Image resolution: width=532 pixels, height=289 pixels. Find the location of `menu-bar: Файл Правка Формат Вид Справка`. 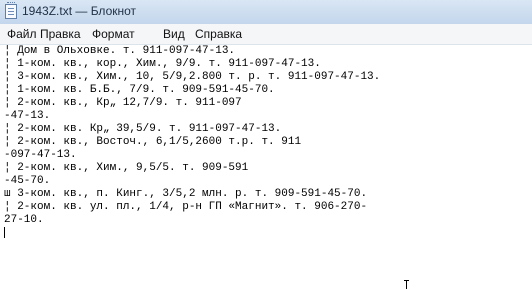

menu-bar: Файл Правка Формат Вид Справка is located at coordinates (266, 34).